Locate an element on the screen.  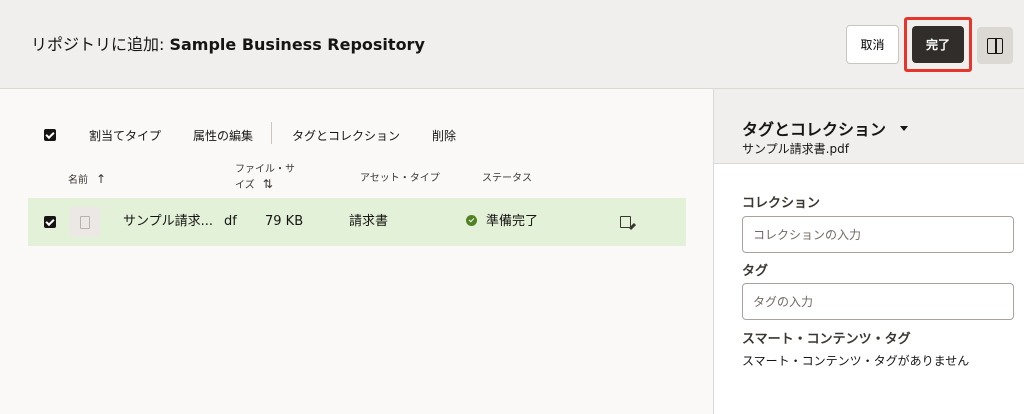
panel-right-icon is located at coordinates (995, 45).